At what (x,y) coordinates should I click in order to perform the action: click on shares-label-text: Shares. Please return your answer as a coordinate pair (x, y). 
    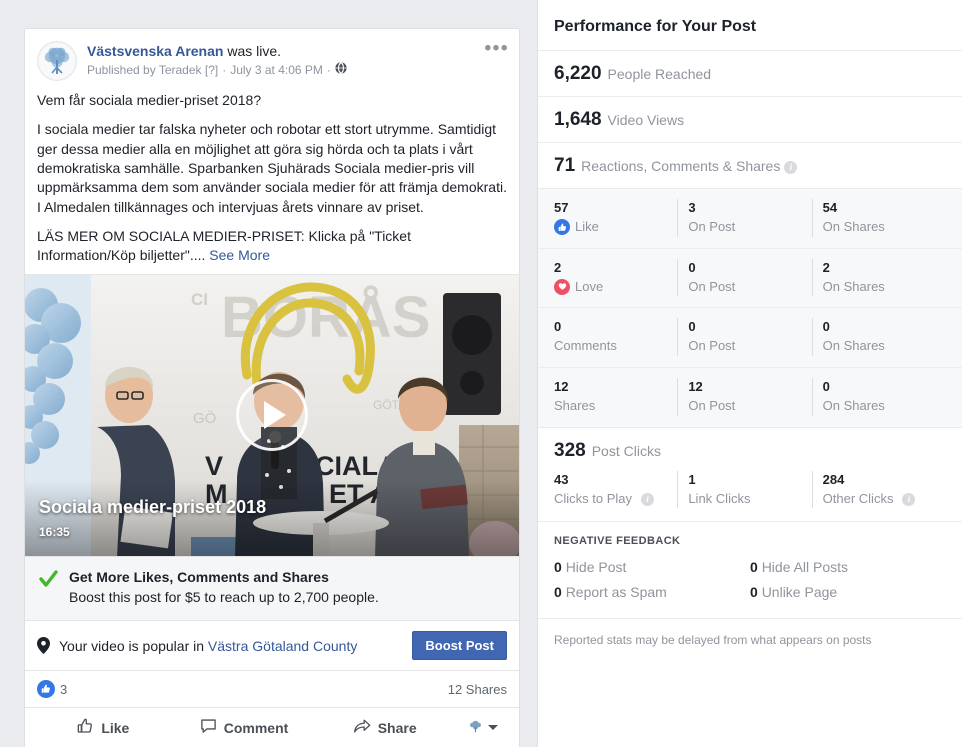
    Looking at the image, I should click on (575, 405).